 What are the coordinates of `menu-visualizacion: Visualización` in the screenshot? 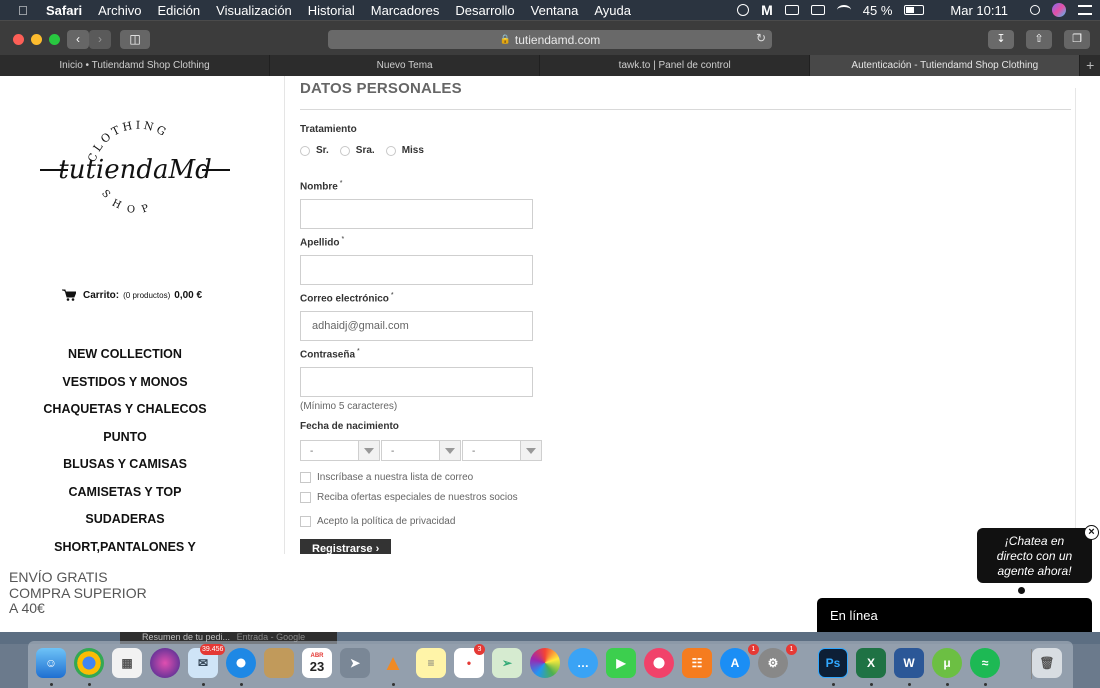 It's located at (254, 10).